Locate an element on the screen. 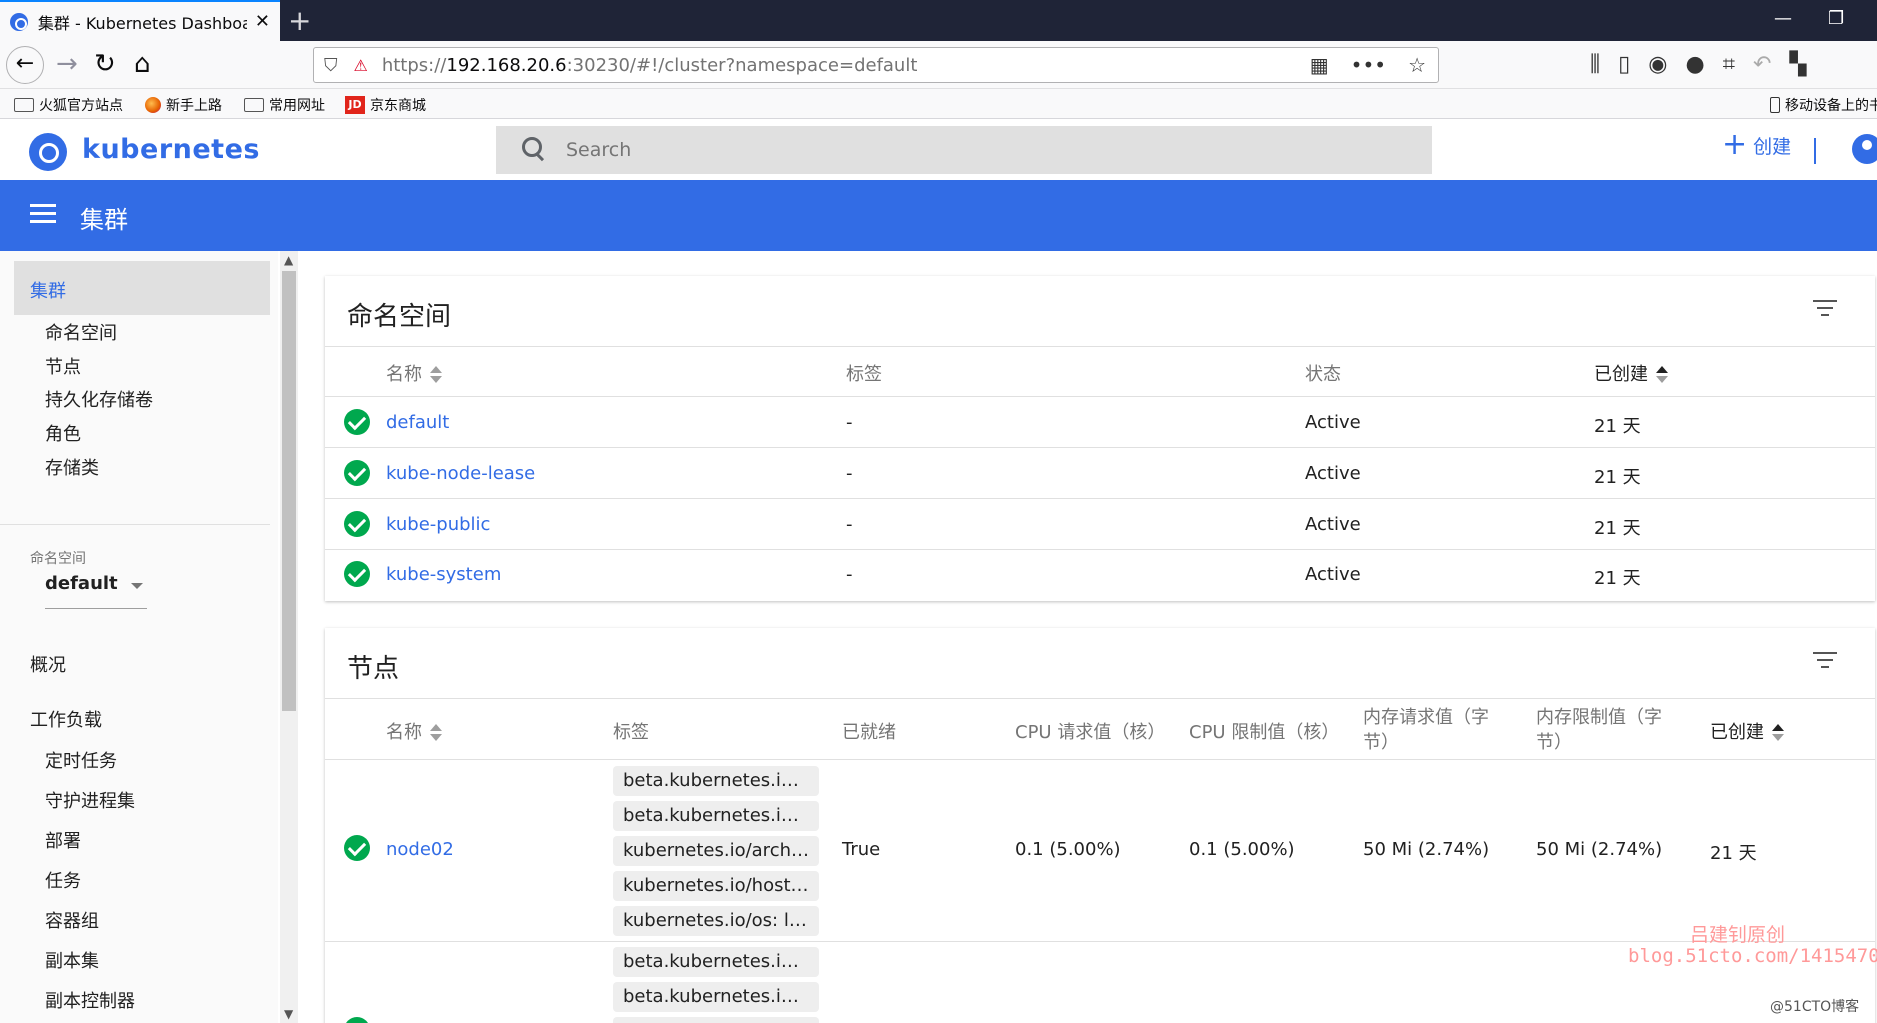  col-status: 状态 is located at coordinates (1323, 374).